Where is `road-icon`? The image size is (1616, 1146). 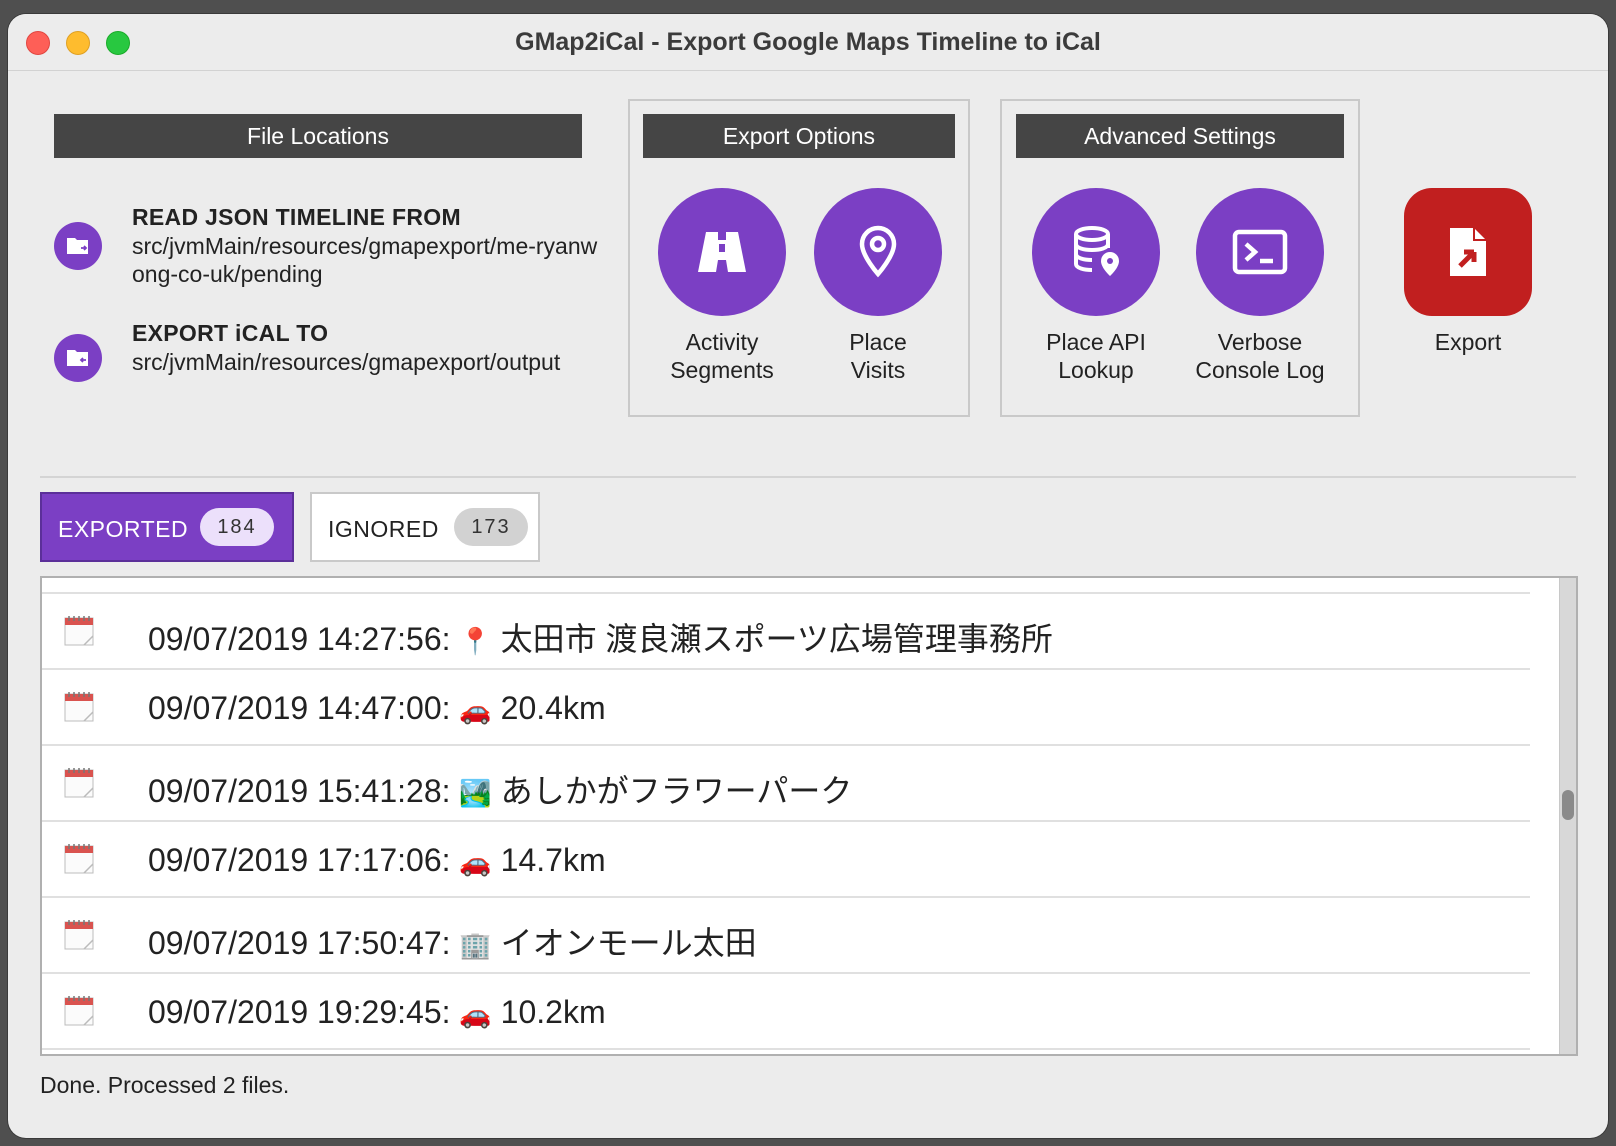 road-icon is located at coordinates (722, 252).